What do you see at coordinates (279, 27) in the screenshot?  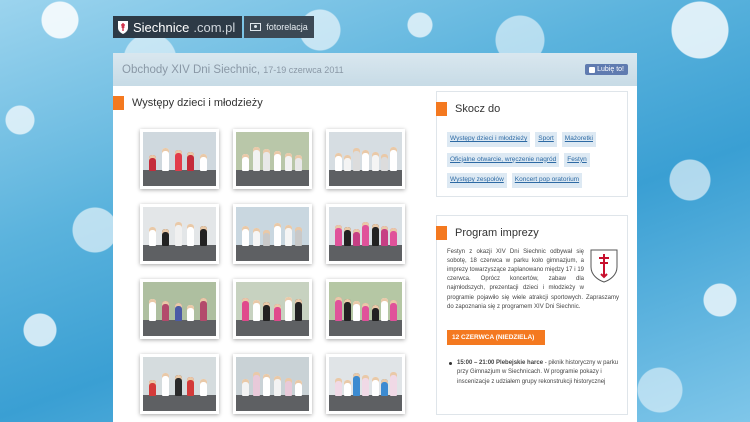 I see `gallery-link: fotorelacja` at bounding box center [279, 27].